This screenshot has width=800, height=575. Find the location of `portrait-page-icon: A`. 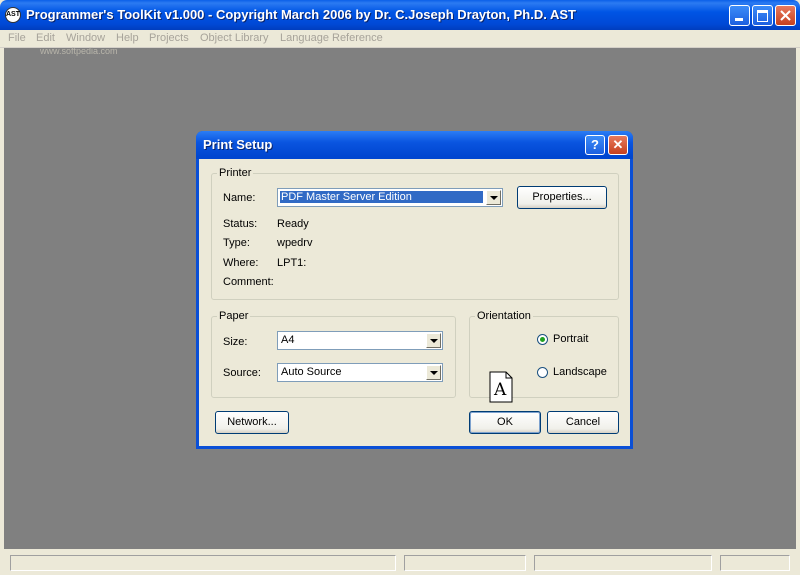

portrait-page-icon: A is located at coordinates (501, 387).